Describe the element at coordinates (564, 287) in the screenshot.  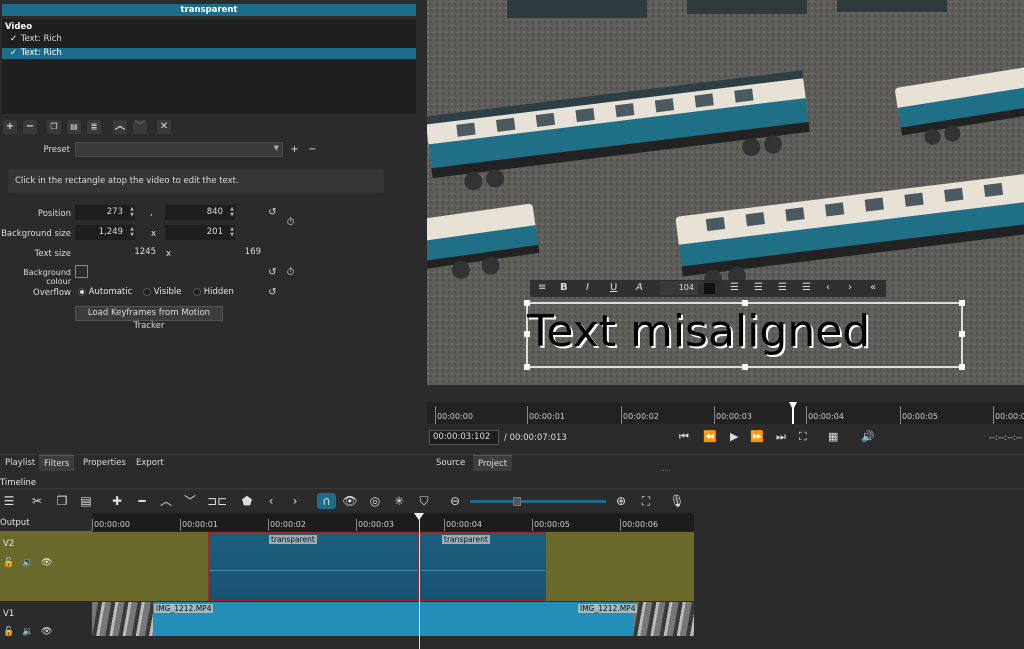
I see `bold-icon: B` at that location.